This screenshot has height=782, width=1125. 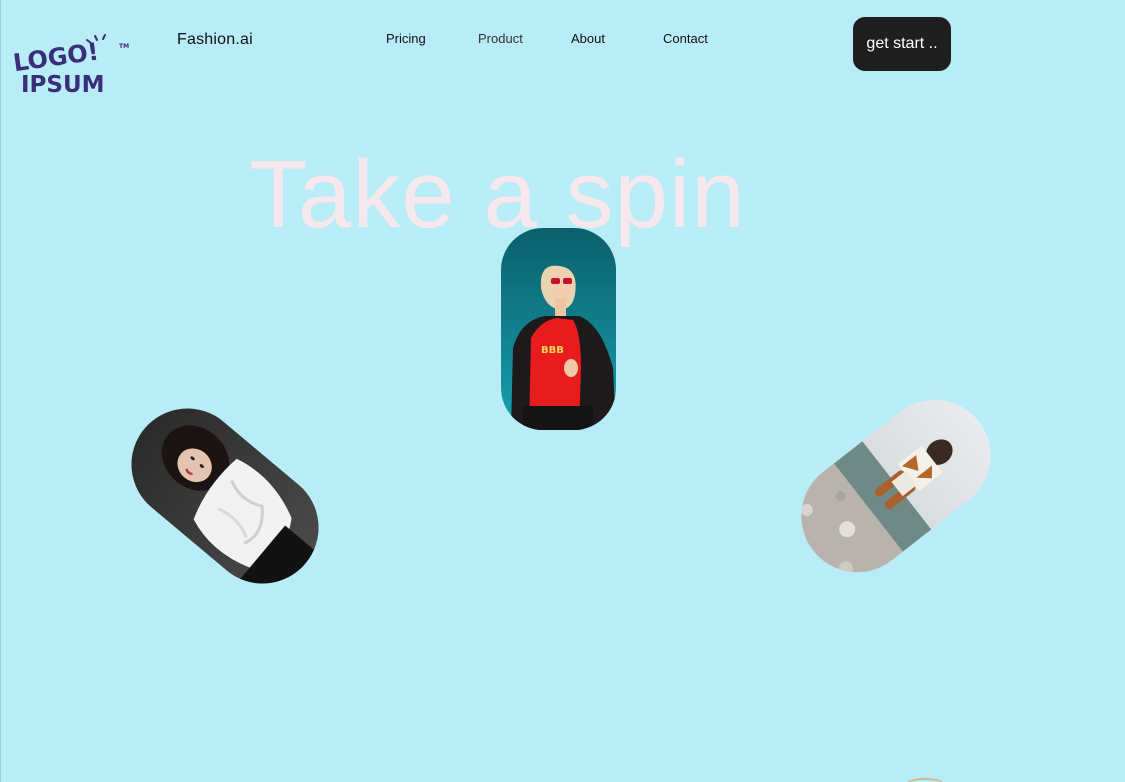 I want to click on get-start-button: get start .., so click(x=902, y=44).